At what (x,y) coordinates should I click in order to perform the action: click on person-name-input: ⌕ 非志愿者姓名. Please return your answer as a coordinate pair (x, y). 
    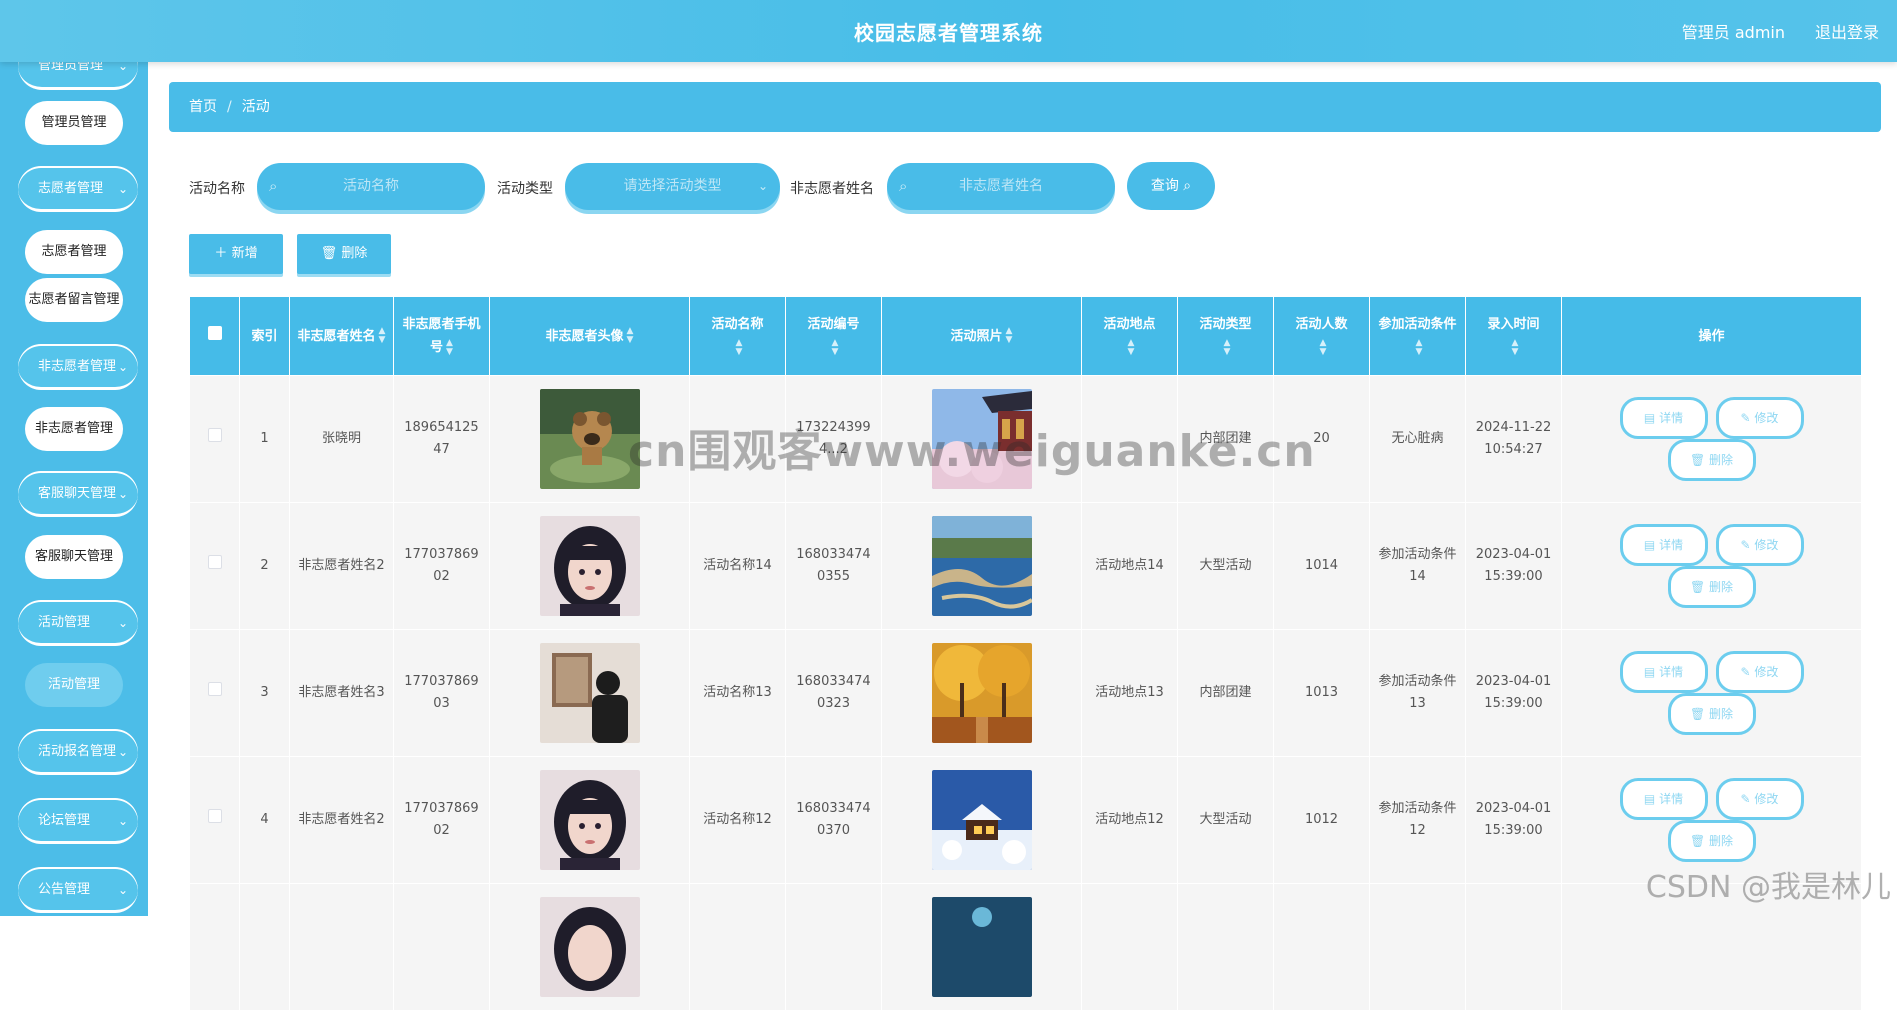
    Looking at the image, I should click on (1001, 186).